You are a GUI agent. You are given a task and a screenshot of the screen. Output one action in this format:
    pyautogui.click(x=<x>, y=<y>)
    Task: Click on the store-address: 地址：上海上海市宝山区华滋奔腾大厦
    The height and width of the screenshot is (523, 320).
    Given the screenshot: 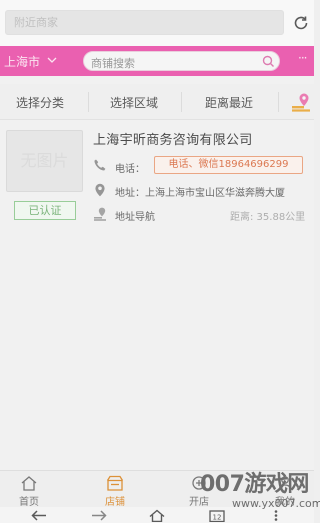 What is the action you would take?
    pyautogui.click(x=200, y=193)
    